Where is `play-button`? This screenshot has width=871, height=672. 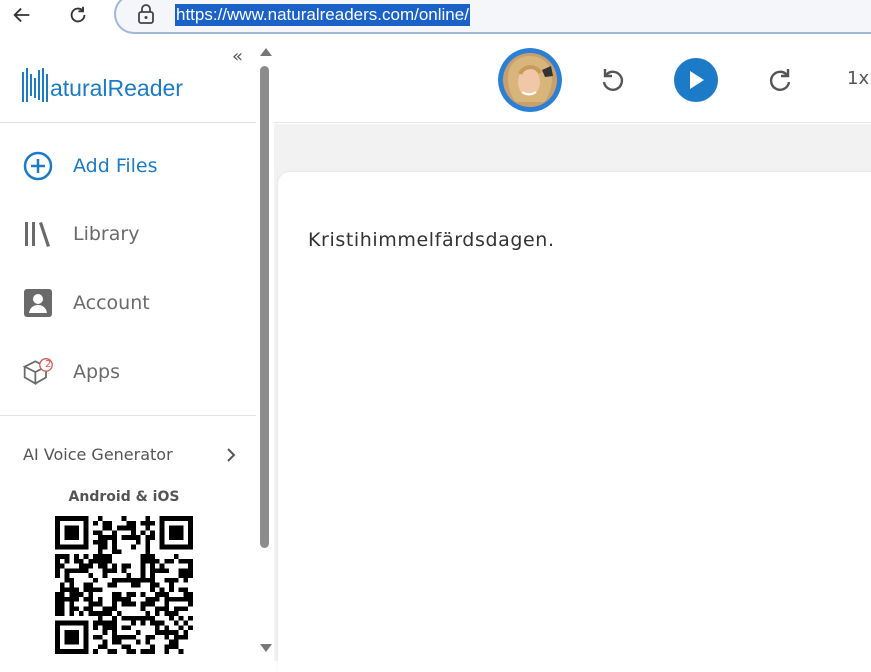 play-button is located at coordinates (696, 80).